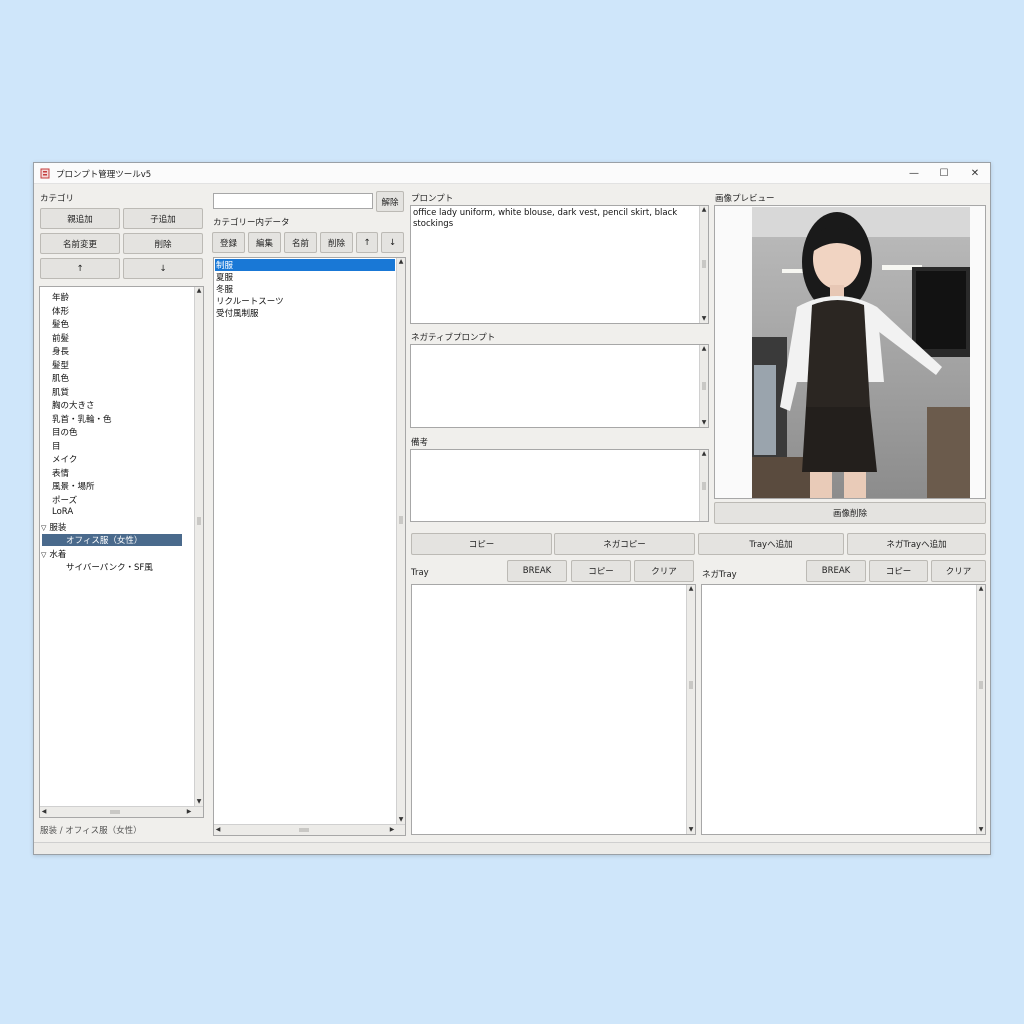  What do you see at coordinates (300, 242) in the screenshot?
I see `name-button: 名前` at bounding box center [300, 242].